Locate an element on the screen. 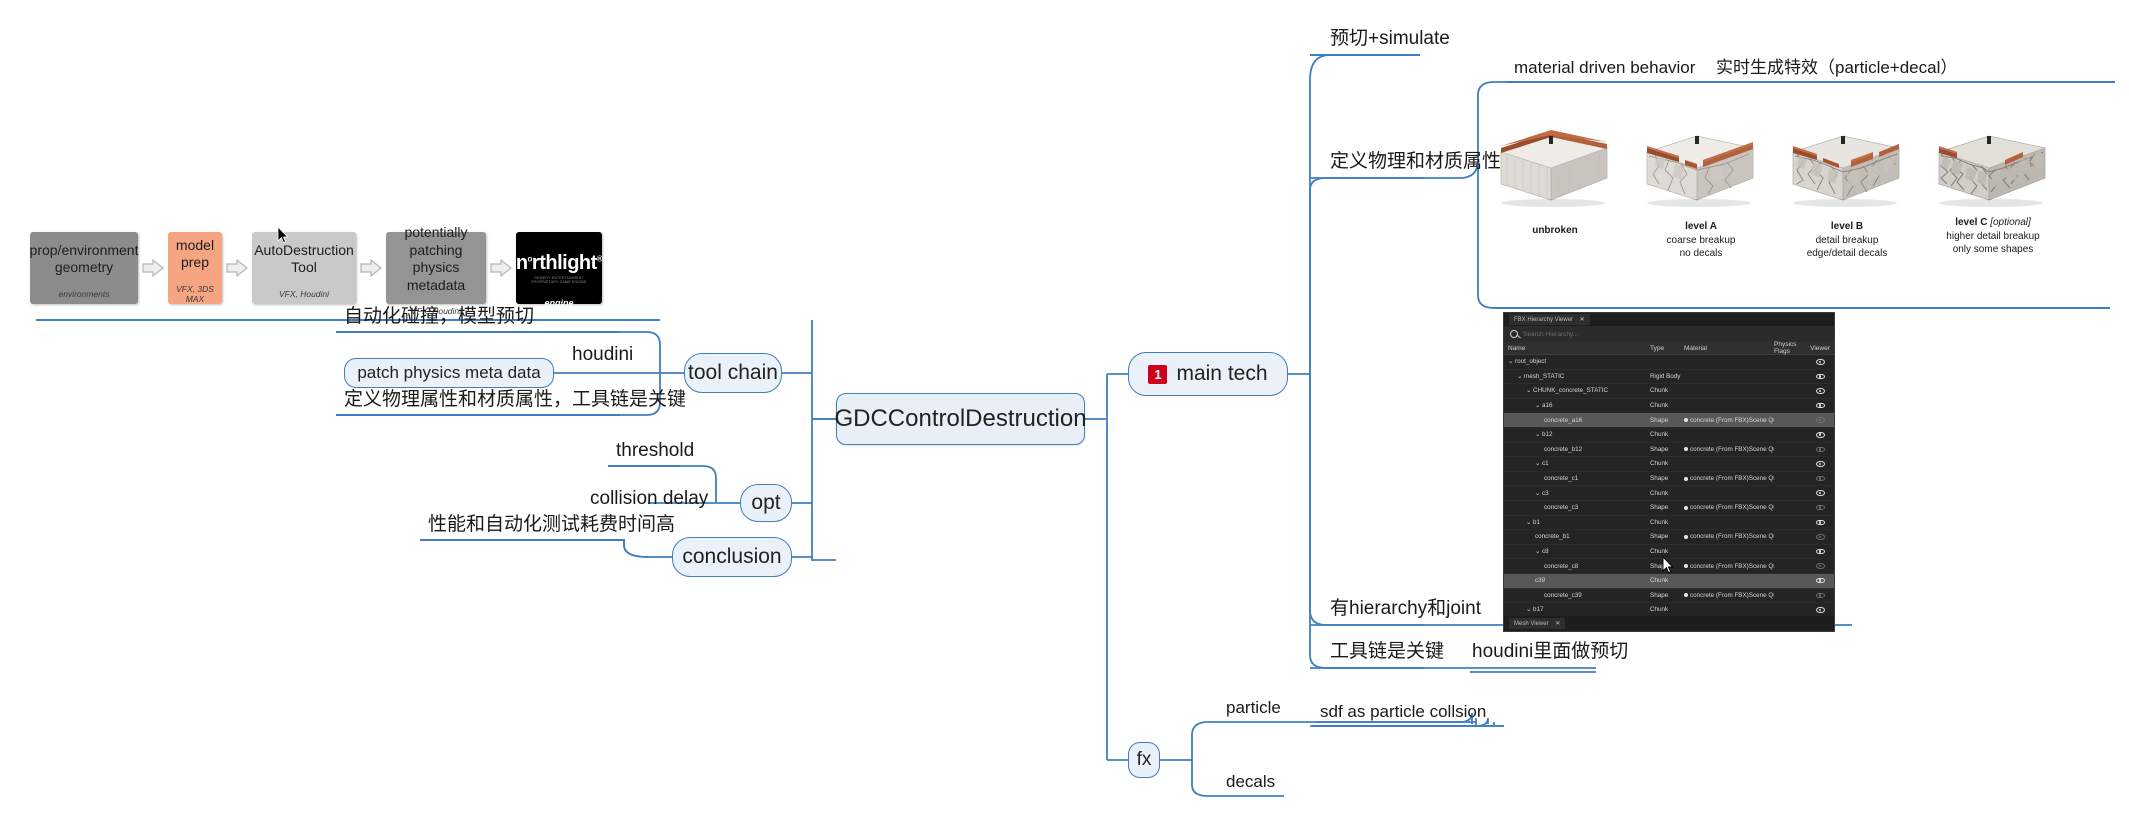 The height and width of the screenshot is (818, 2129). leaf-houdini: houdini is located at coordinates (602, 356).